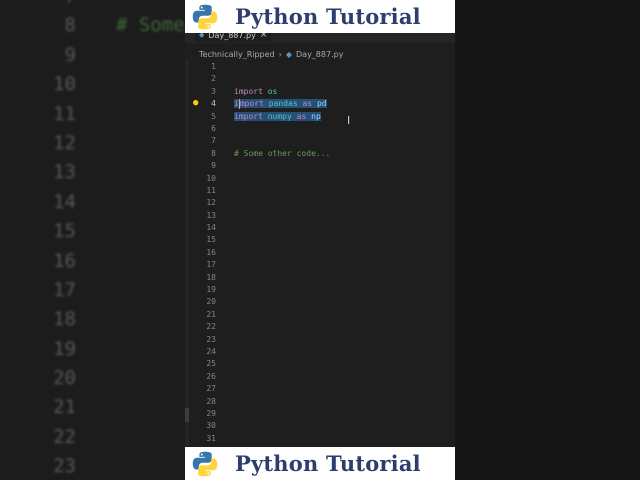 The width and height of the screenshot is (640, 480). Describe the element at coordinates (211, 265) in the screenshot. I see `line-number: 17` at that location.